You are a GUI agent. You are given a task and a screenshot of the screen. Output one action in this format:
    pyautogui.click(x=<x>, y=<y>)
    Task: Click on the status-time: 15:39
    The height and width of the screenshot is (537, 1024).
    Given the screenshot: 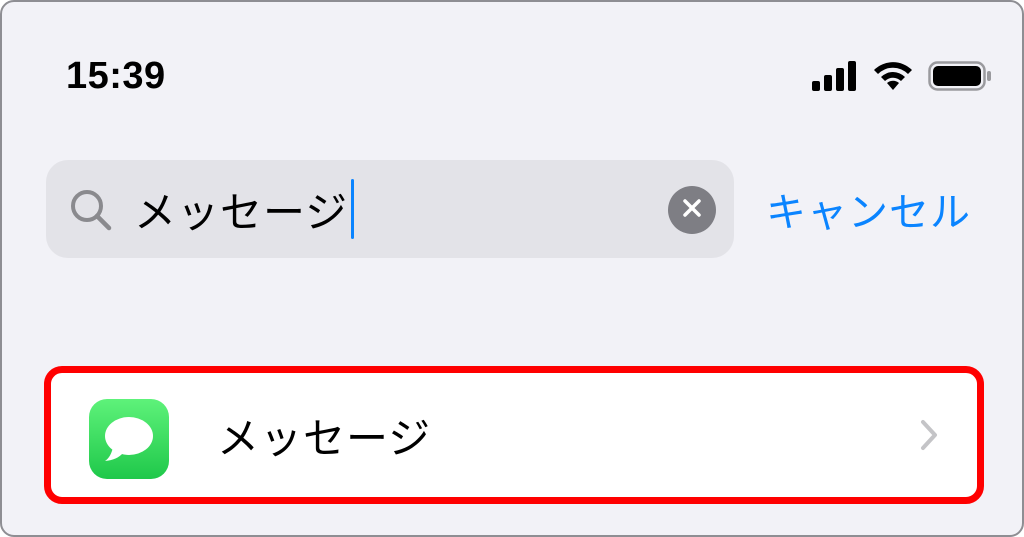 What is the action you would take?
    pyautogui.click(x=116, y=76)
    